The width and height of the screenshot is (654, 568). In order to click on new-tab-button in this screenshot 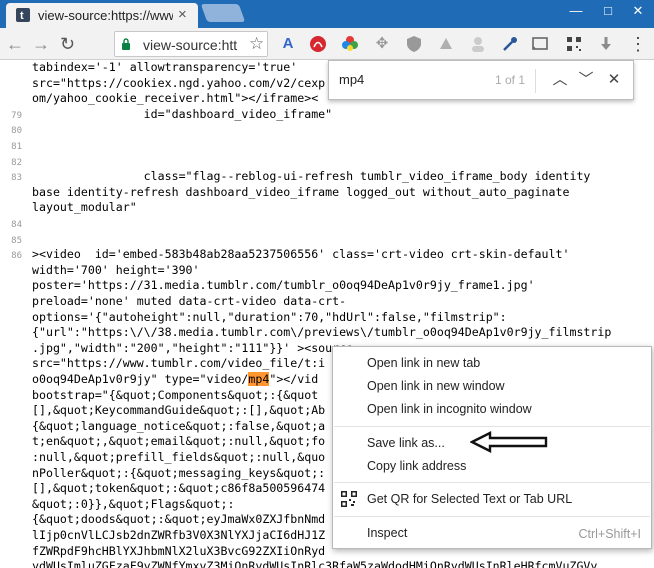, I will do `click(223, 13)`.